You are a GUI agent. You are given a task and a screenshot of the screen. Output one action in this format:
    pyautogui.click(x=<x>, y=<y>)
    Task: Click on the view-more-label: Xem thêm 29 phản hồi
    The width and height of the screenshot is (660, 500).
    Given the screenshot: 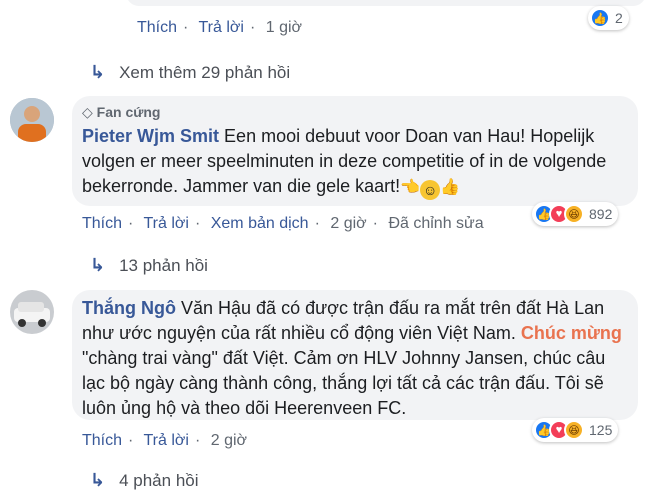 What is the action you would take?
    pyautogui.click(x=205, y=72)
    